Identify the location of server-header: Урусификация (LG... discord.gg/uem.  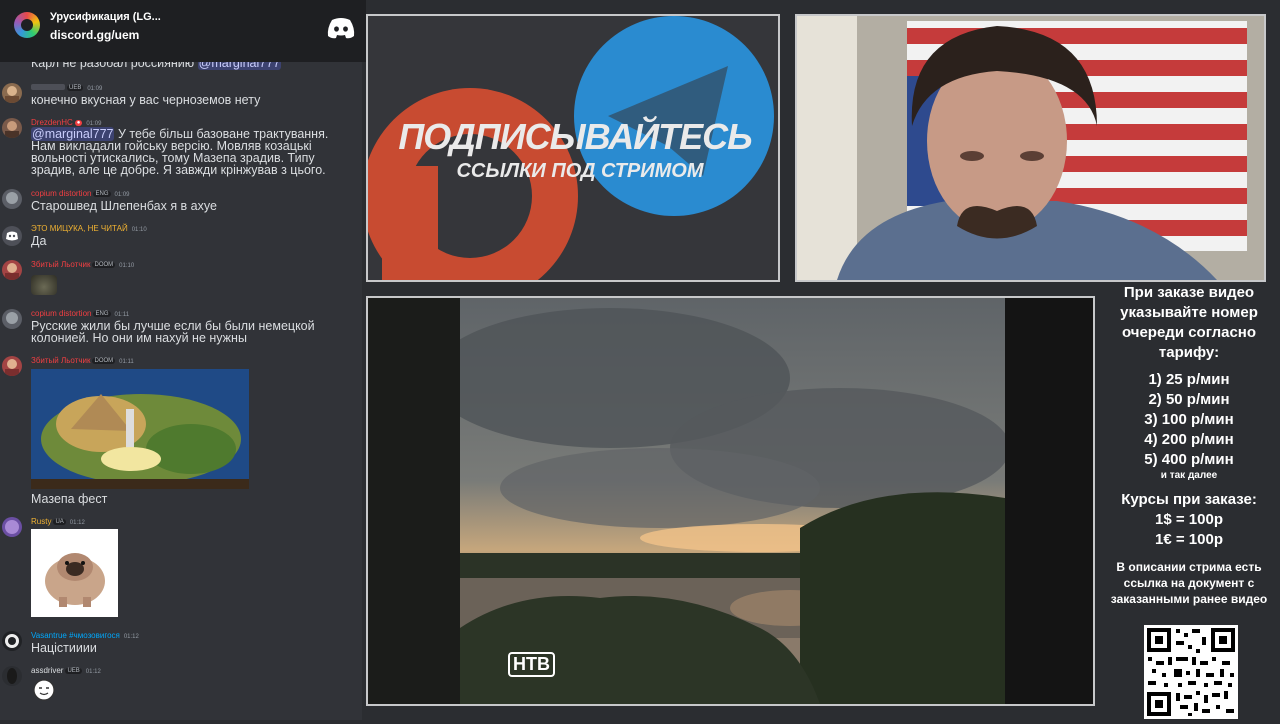
(183, 31).